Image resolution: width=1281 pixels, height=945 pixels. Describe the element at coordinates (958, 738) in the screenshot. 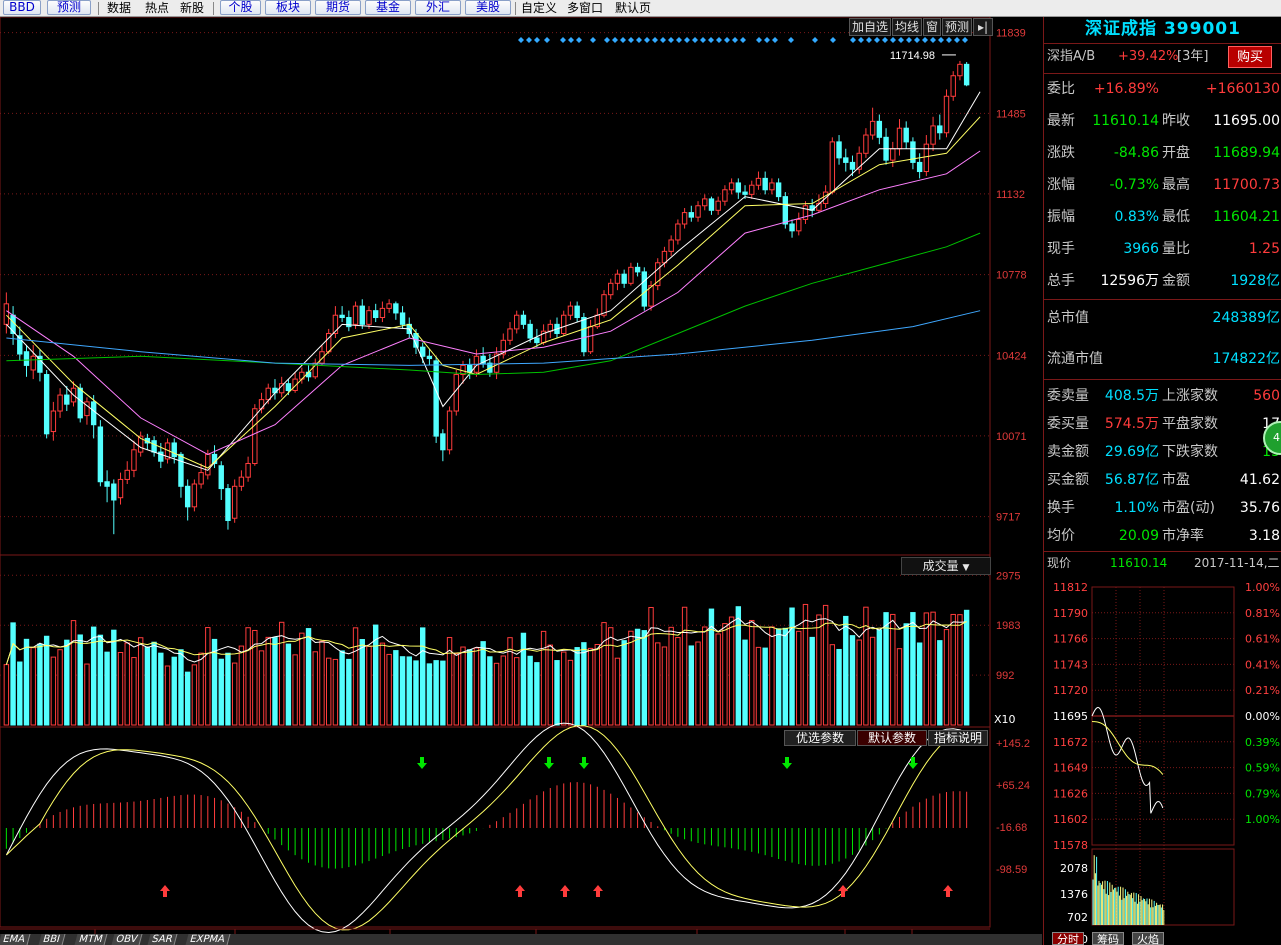

I see `indicator-help-button: 指标说明` at that location.